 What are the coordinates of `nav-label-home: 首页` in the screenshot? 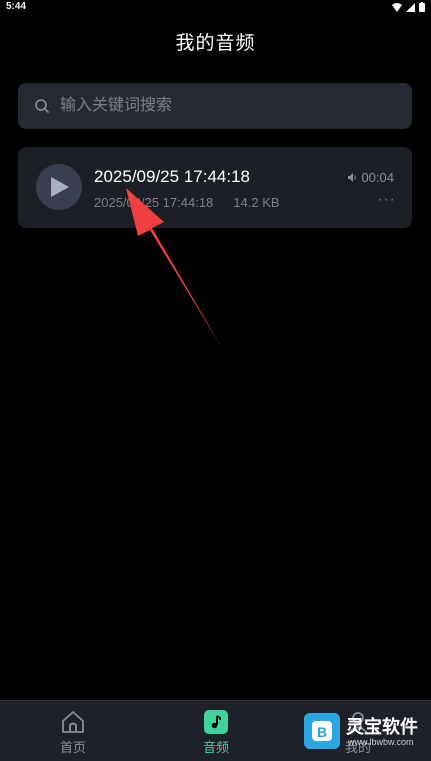 It's located at (72, 747).